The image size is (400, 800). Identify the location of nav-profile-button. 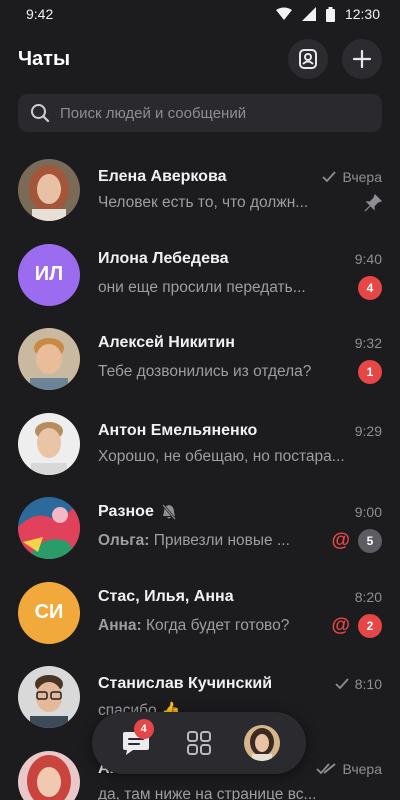
(262, 743).